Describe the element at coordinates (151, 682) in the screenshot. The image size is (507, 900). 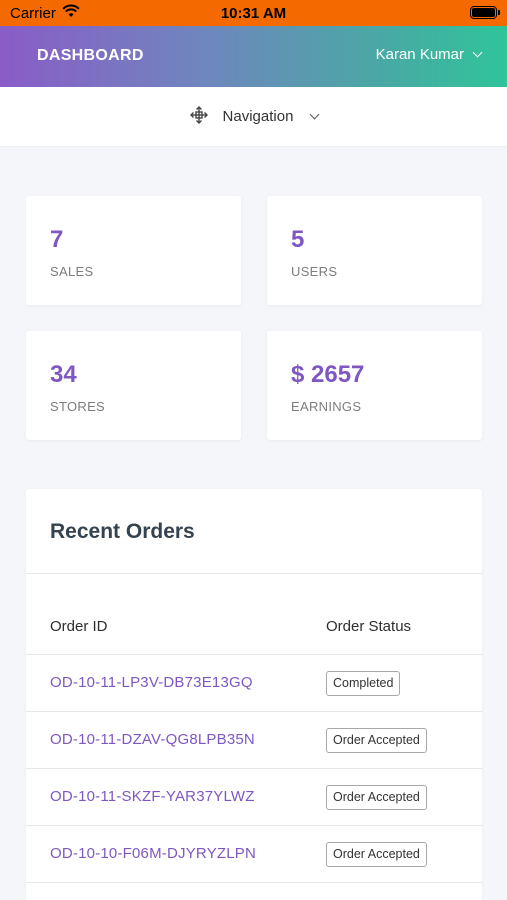
I see `order-id-link: OD-10-11-LP3V-DB73E13GQ` at that location.